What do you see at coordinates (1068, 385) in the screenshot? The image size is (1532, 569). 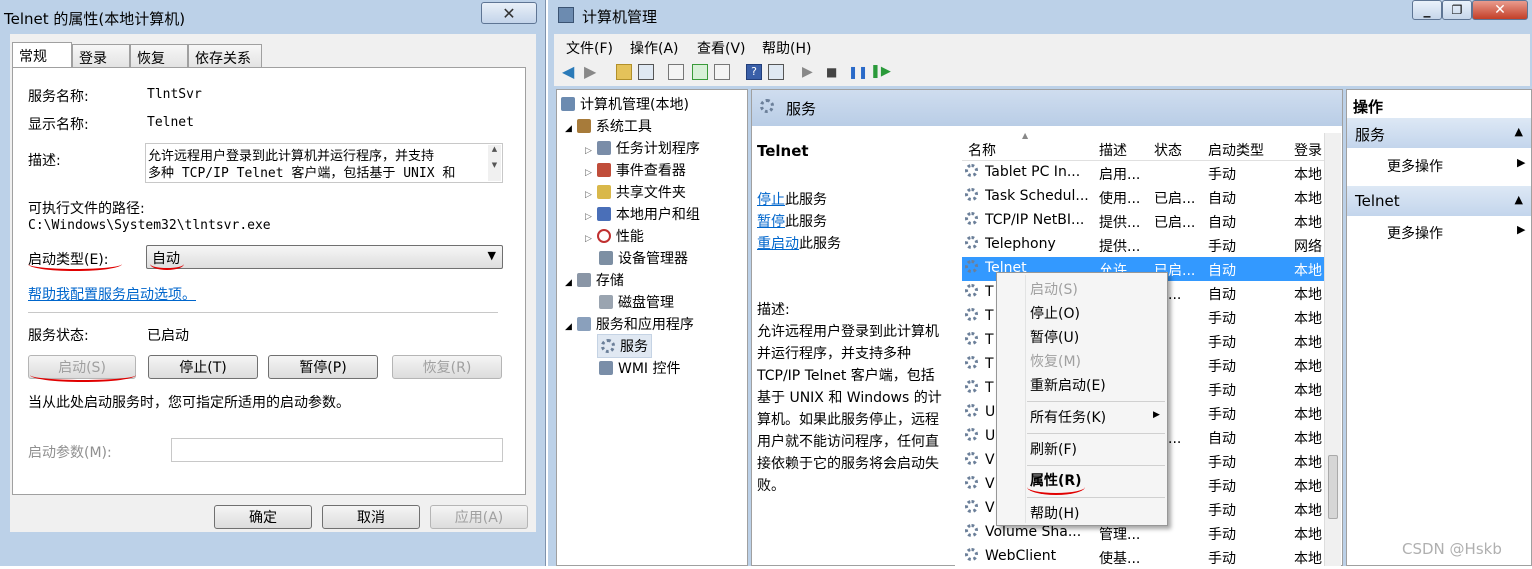 I see `ctx-restart: 重新启动(E)` at bounding box center [1068, 385].